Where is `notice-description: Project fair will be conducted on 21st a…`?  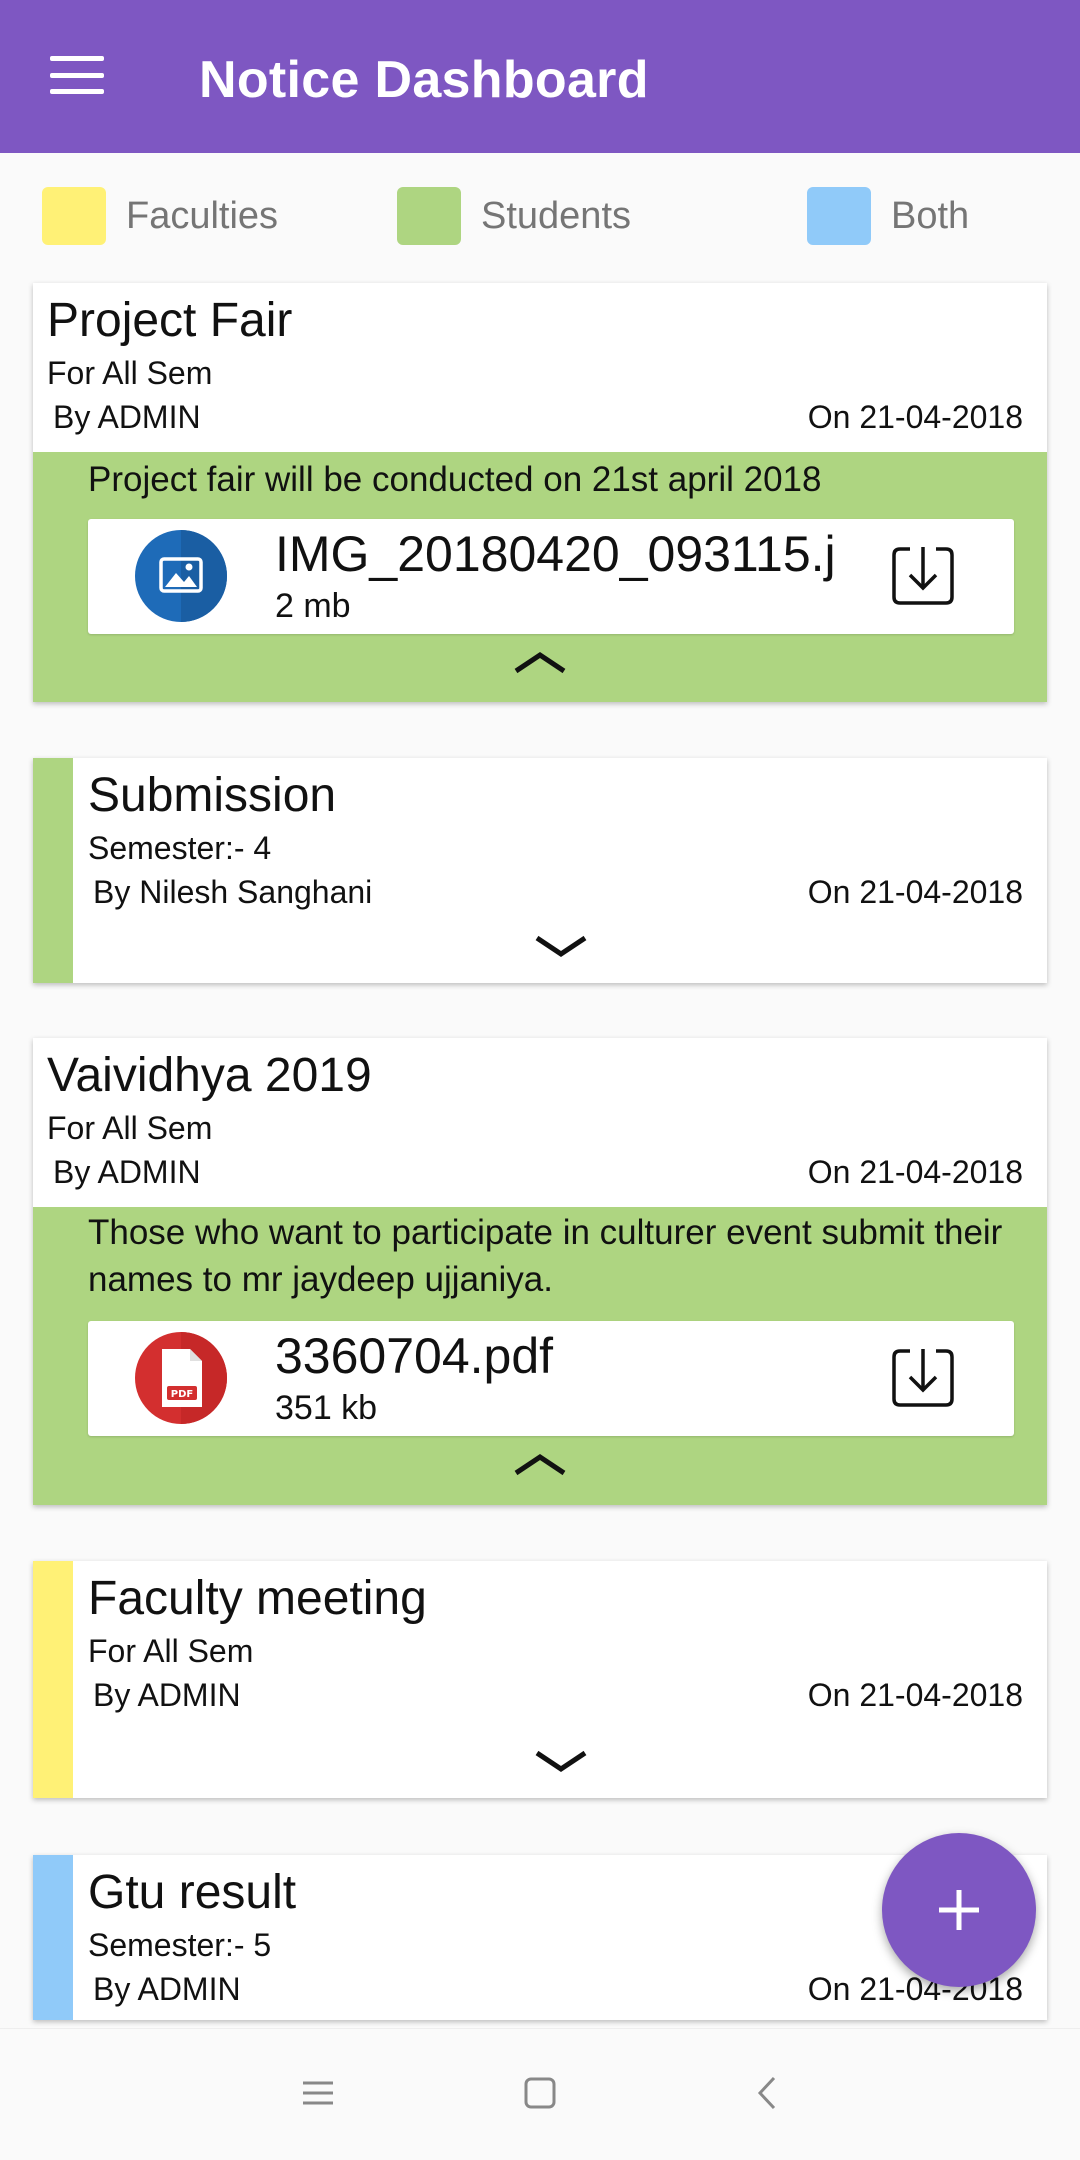
notice-description: Project fair will be conducted on 21st a… is located at coordinates (455, 479).